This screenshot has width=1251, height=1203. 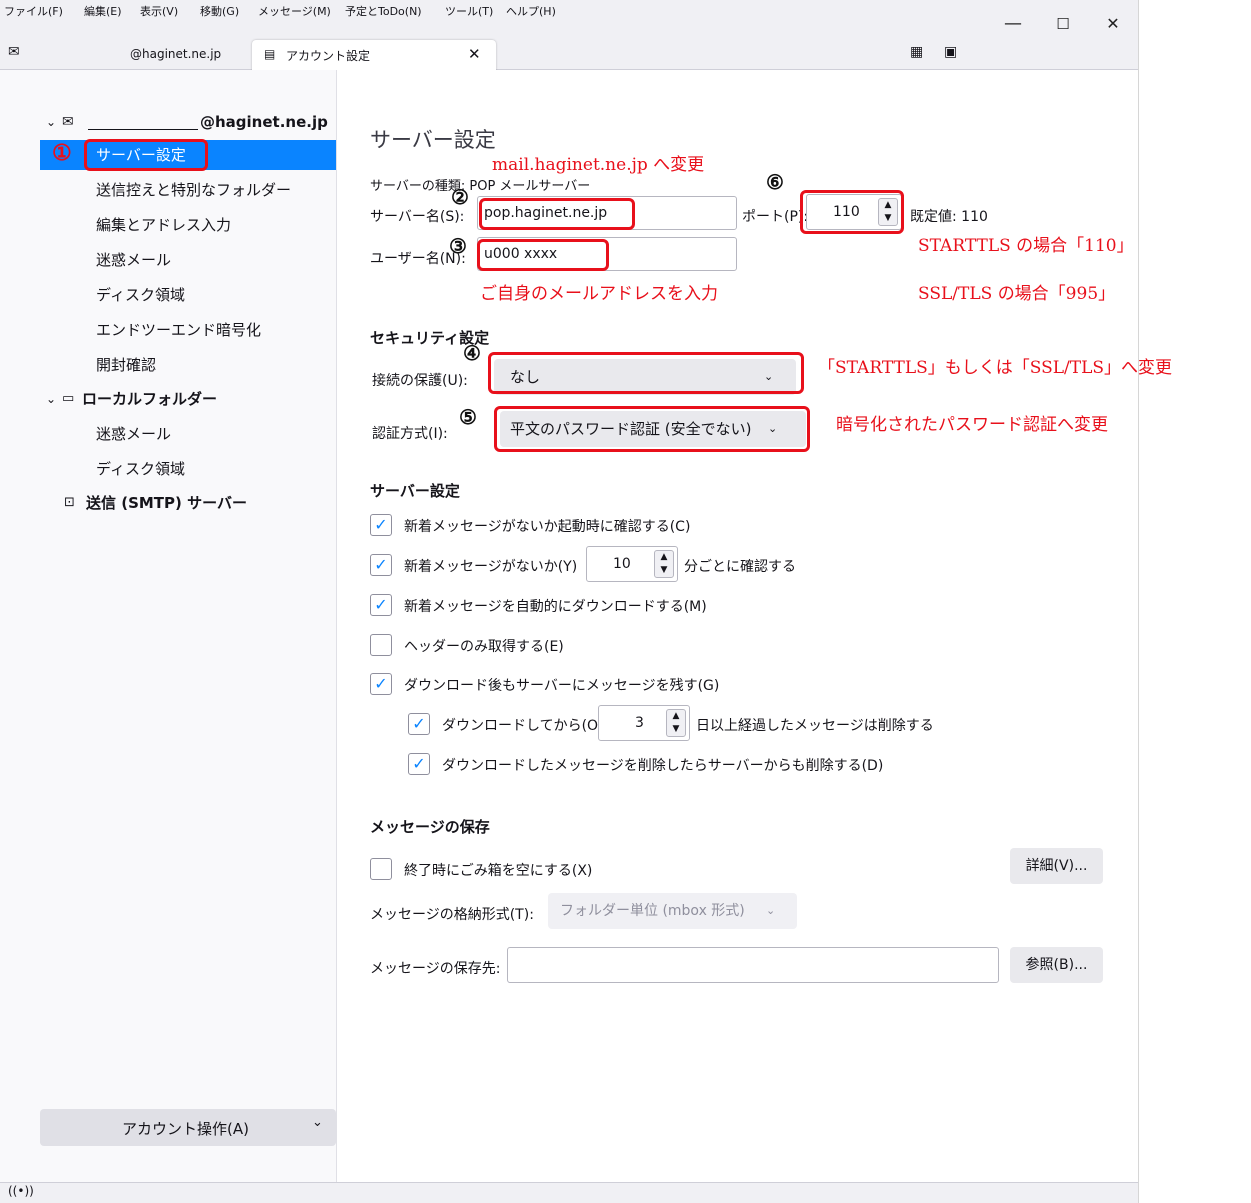 What do you see at coordinates (474, 54) in the screenshot?
I see `close-tab-icon: ✕` at bounding box center [474, 54].